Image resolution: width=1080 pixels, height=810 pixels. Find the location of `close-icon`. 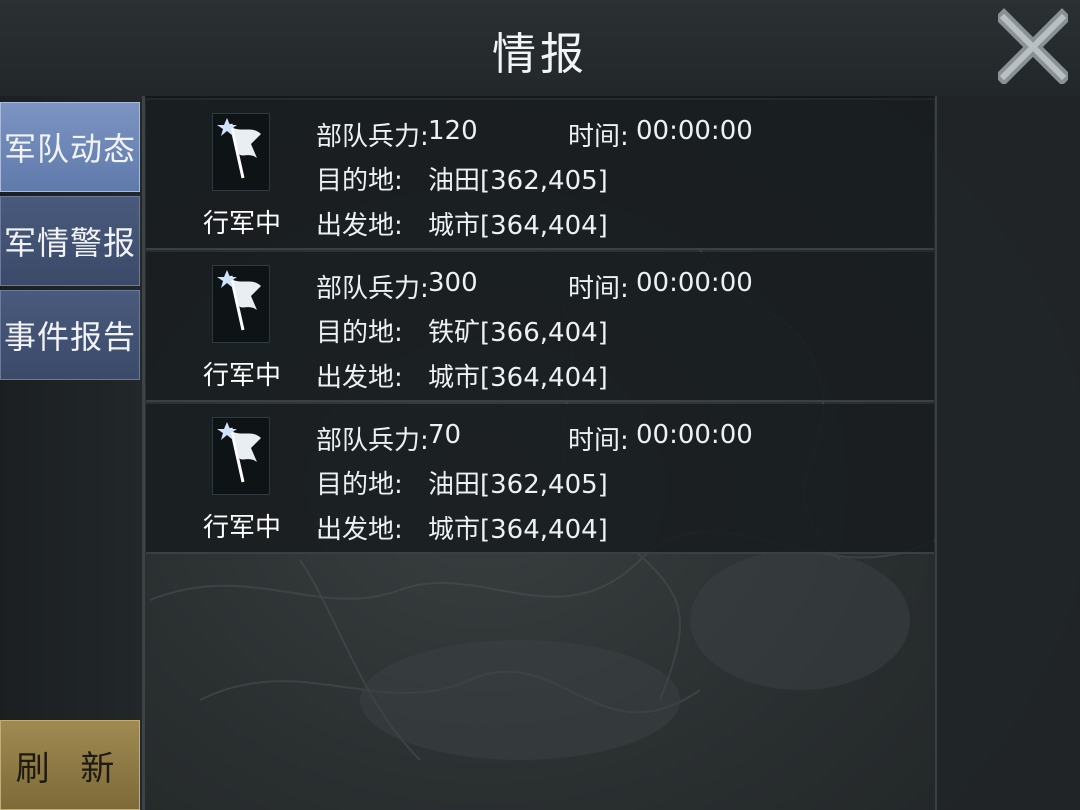

close-icon is located at coordinates (1033, 47).